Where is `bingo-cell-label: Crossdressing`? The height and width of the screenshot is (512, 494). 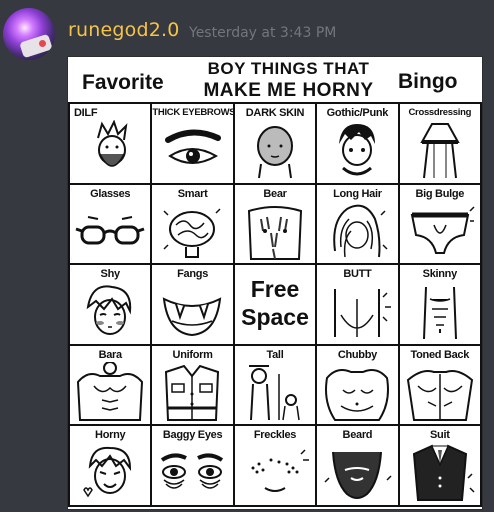
bingo-cell-label: Crossdressing is located at coordinates (440, 112).